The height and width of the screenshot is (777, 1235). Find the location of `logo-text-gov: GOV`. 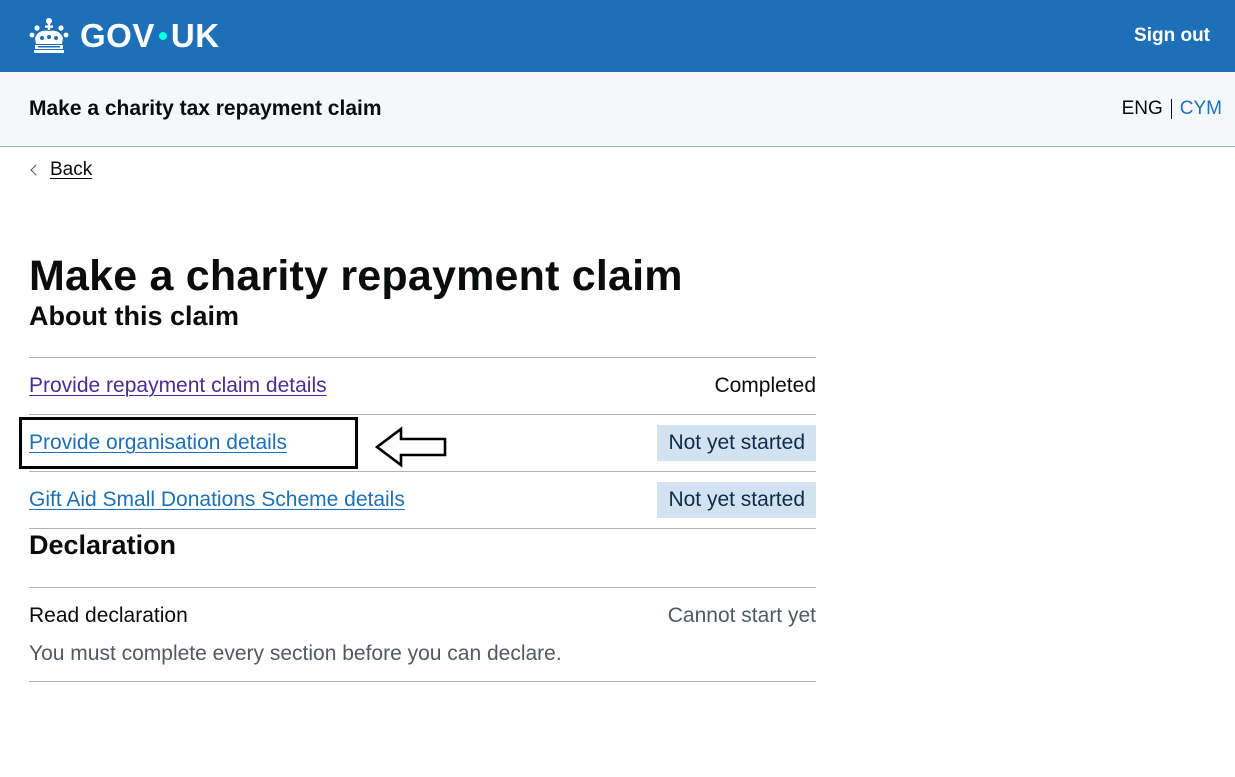

logo-text-gov: GOV is located at coordinates (117, 35).